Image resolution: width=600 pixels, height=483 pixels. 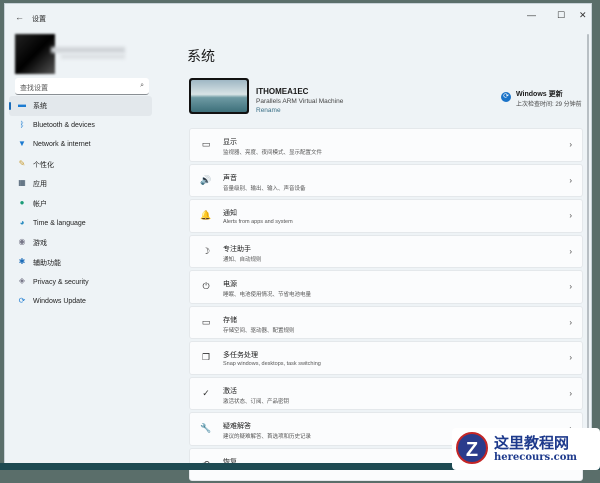 What do you see at coordinates (40, 106) in the screenshot?
I see `sidebar-item-label: 系统` at bounding box center [40, 106].